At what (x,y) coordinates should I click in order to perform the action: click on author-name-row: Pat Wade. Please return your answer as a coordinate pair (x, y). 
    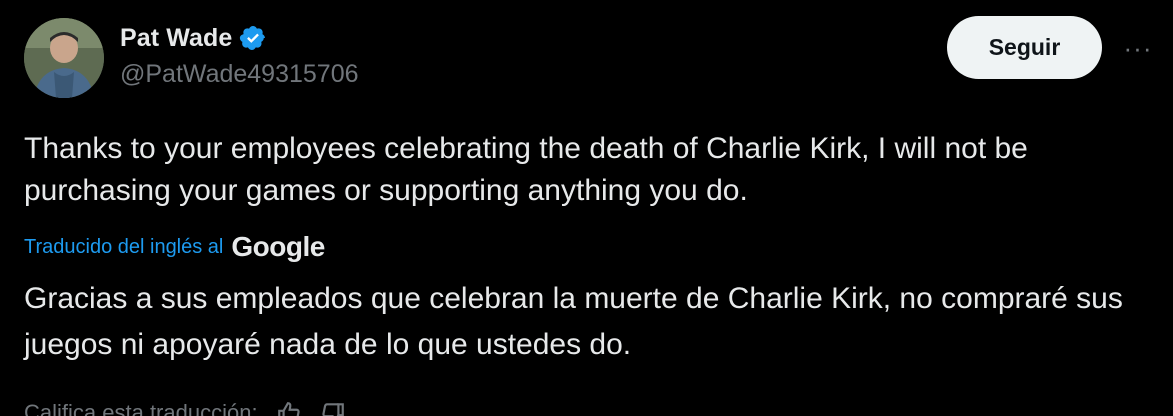
    Looking at the image, I should click on (193, 38).